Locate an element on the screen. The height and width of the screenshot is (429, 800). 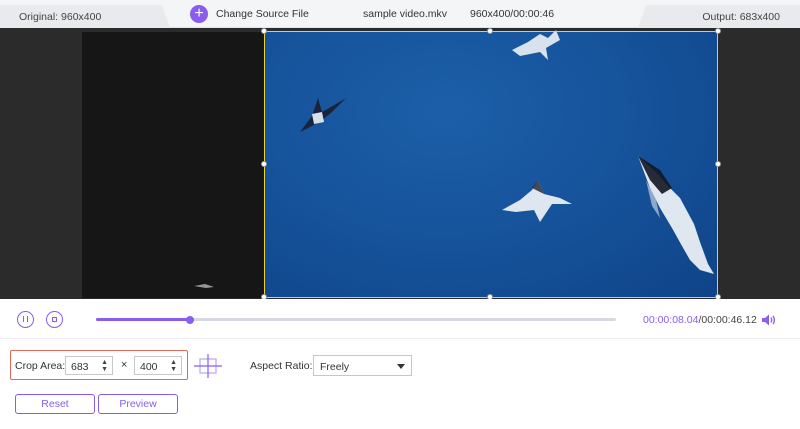
reset-button: Reset is located at coordinates (55, 404).